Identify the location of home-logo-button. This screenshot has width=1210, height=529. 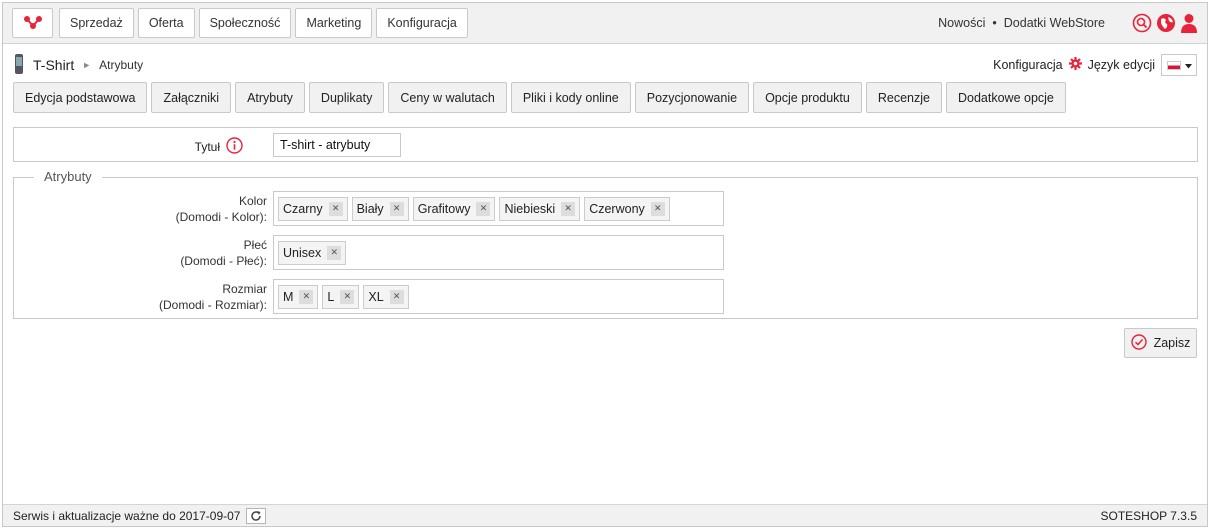
(32, 23).